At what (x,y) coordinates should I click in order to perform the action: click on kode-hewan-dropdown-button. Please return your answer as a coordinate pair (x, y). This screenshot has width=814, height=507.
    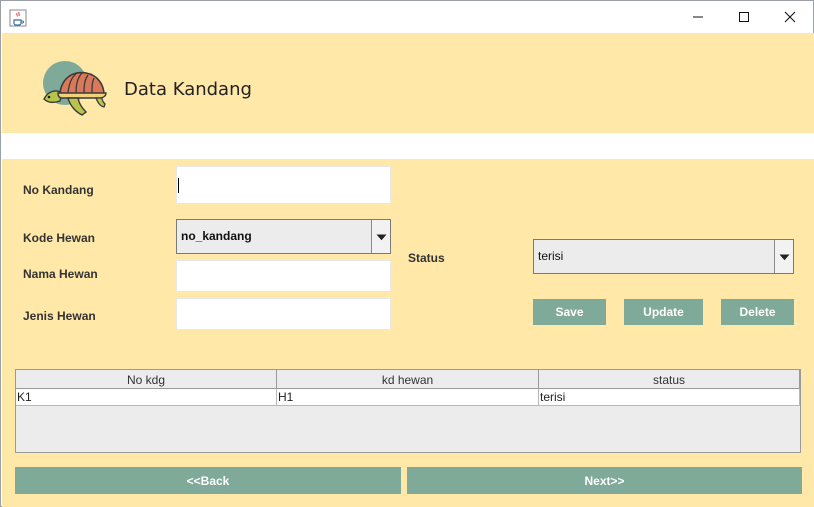
    Looking at the image, I should click on (380, 236).